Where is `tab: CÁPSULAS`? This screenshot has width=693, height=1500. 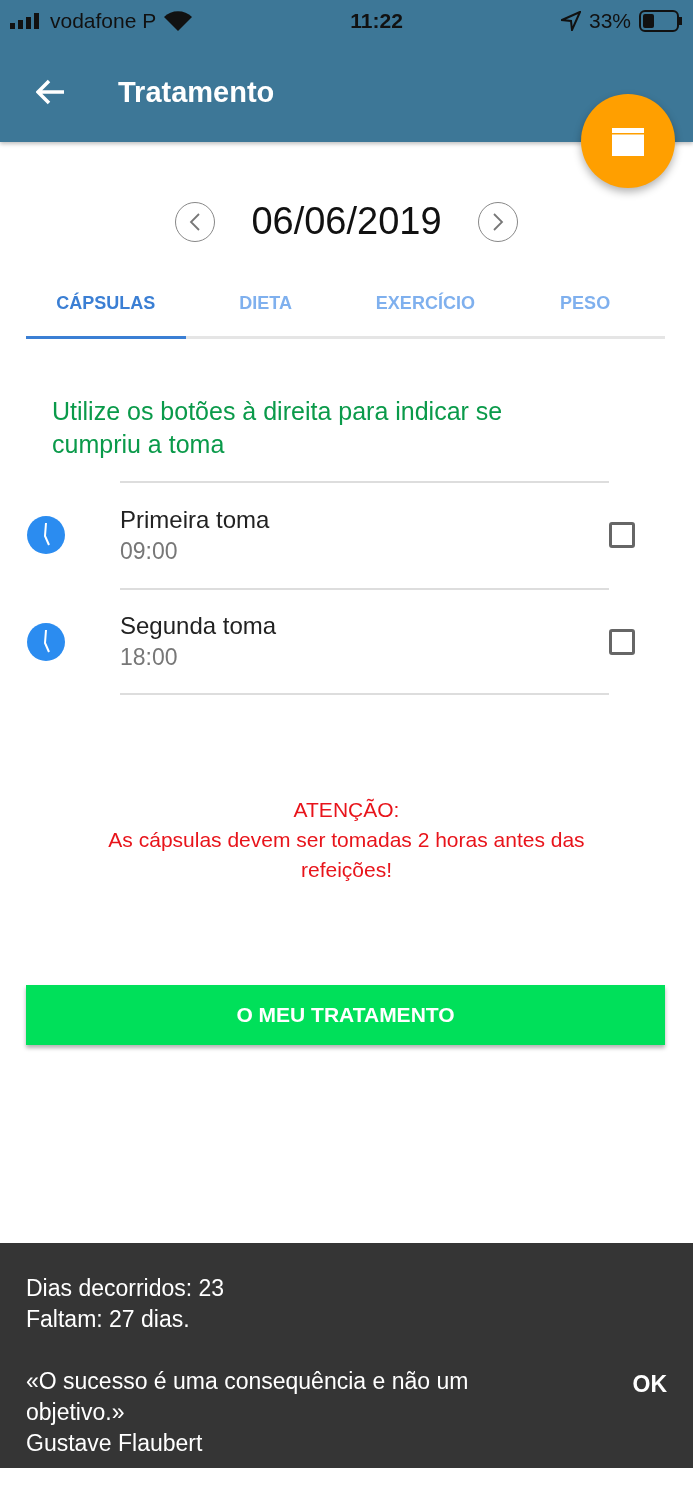
tab: CÁPSULAS is located at coordinates (106, 311).